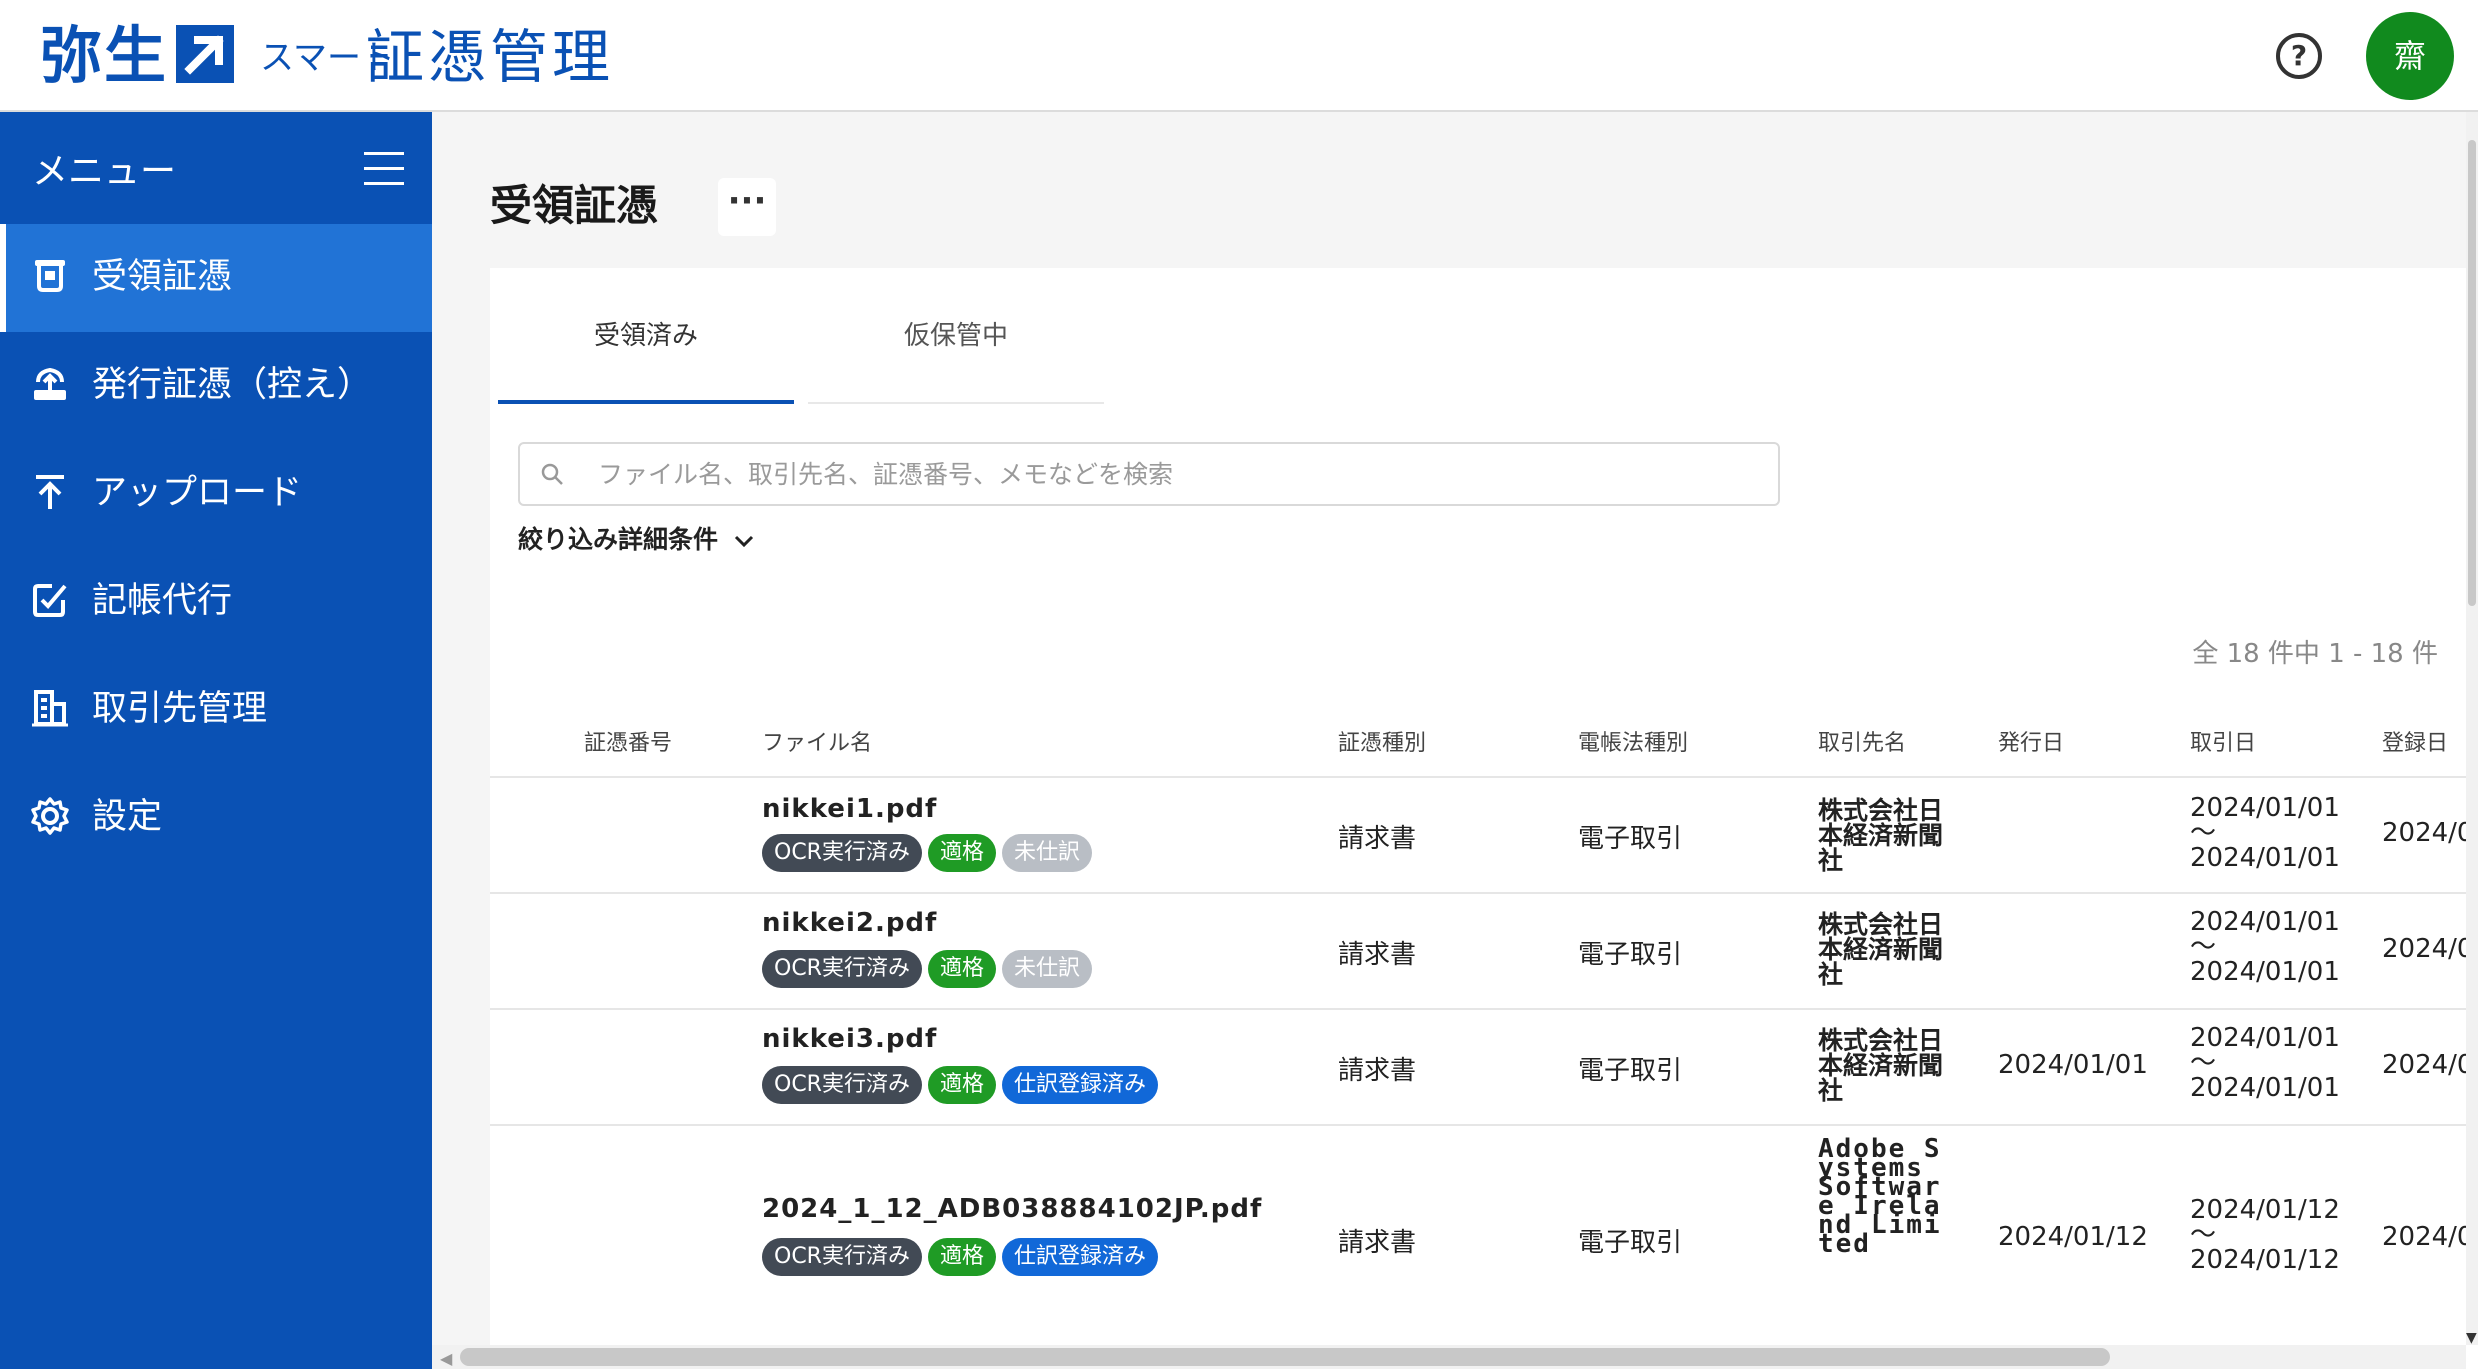  Describe the element at coordinates (646, 336) in the screenshot. I see `tab-received: 受領済み` at that location.